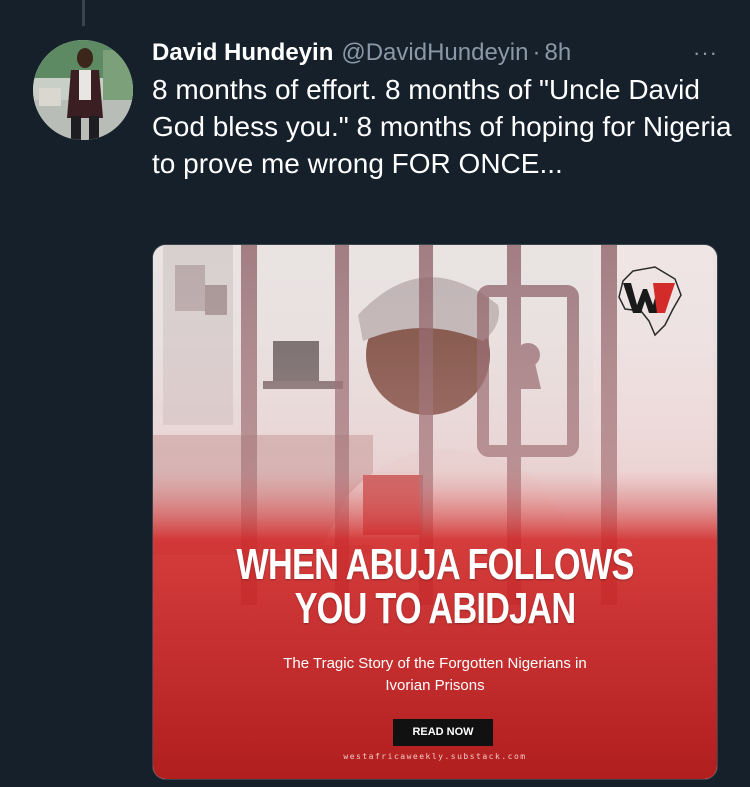 Image resolution: width=750 pixels, height=787 pixels. What do you see at coordinates (242, 53) in the screenshot?
I see `author-name: David Hundeyin` at bounding box center [242, 53].